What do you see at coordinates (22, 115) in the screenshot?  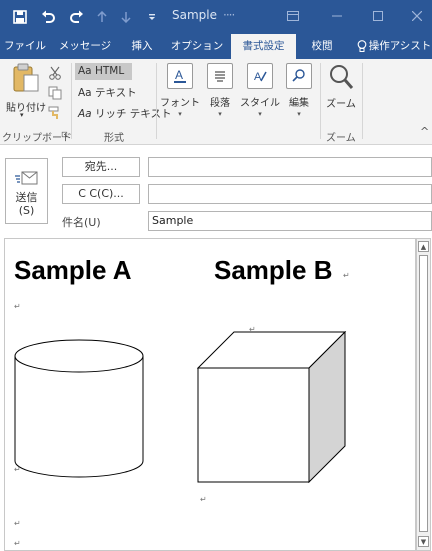 I see `paste-chevron-icon: ▾` at bounding box center [22, 115].